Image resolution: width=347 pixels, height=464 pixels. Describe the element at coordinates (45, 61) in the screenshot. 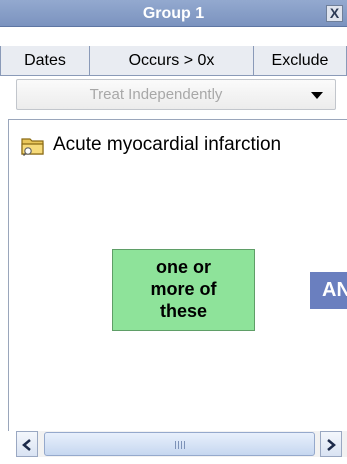

I see `dates-button: Dates` at that location.